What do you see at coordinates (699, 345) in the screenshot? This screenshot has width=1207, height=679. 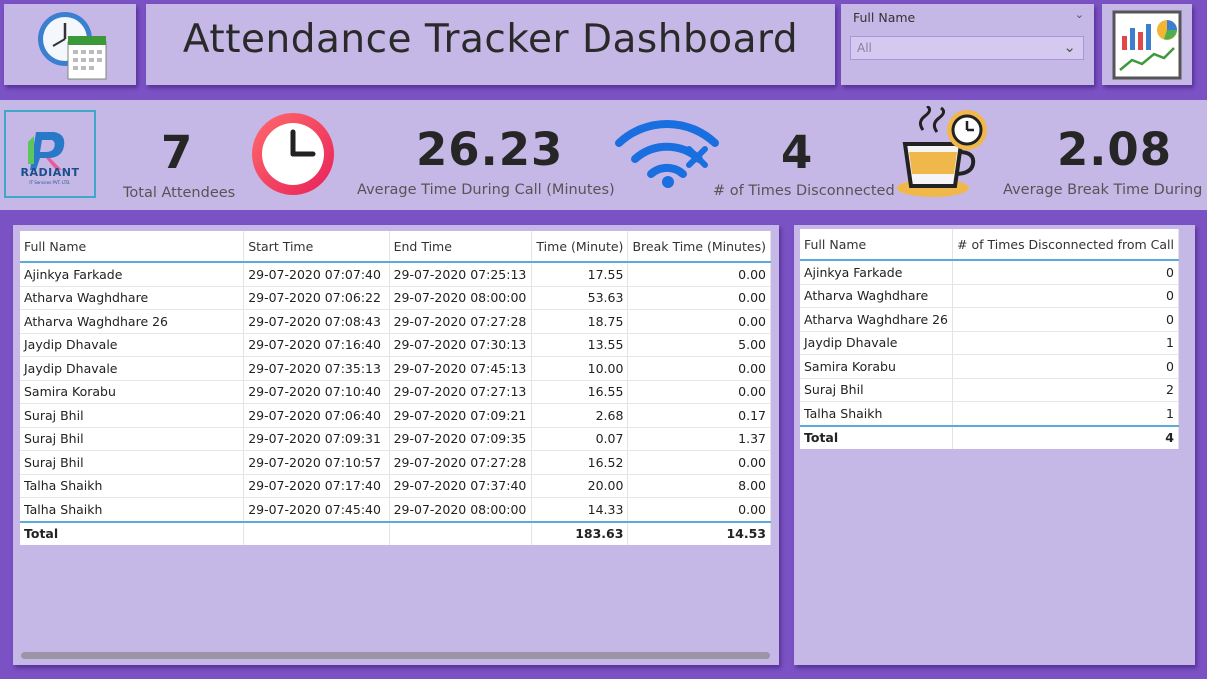 I see `table-cell: 5.00` at bounding box center [699, 345].